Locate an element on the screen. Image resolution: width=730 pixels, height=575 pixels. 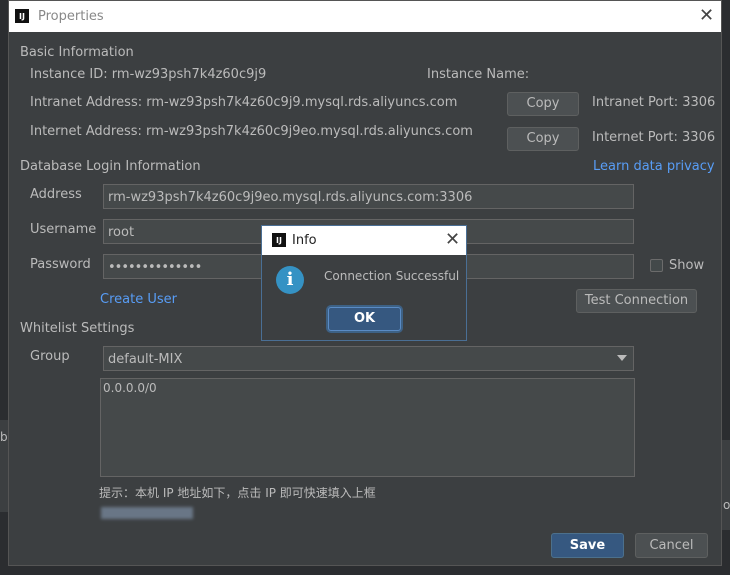
ip-list-value: 0.0.0.0/0 is located at coordinates (130, 388).